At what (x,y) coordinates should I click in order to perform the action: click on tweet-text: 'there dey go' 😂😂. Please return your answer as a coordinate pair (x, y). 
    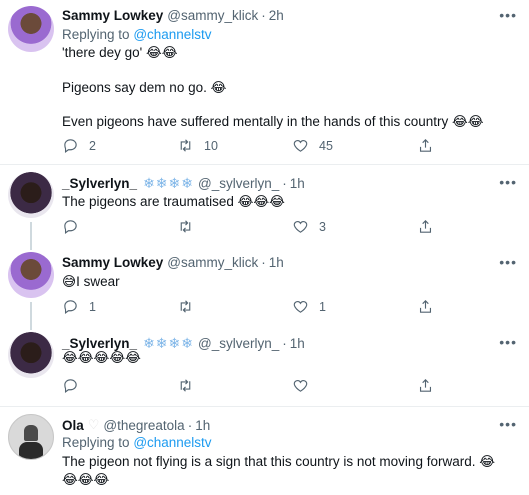
    Looking at the image, I should click on (120, 52).